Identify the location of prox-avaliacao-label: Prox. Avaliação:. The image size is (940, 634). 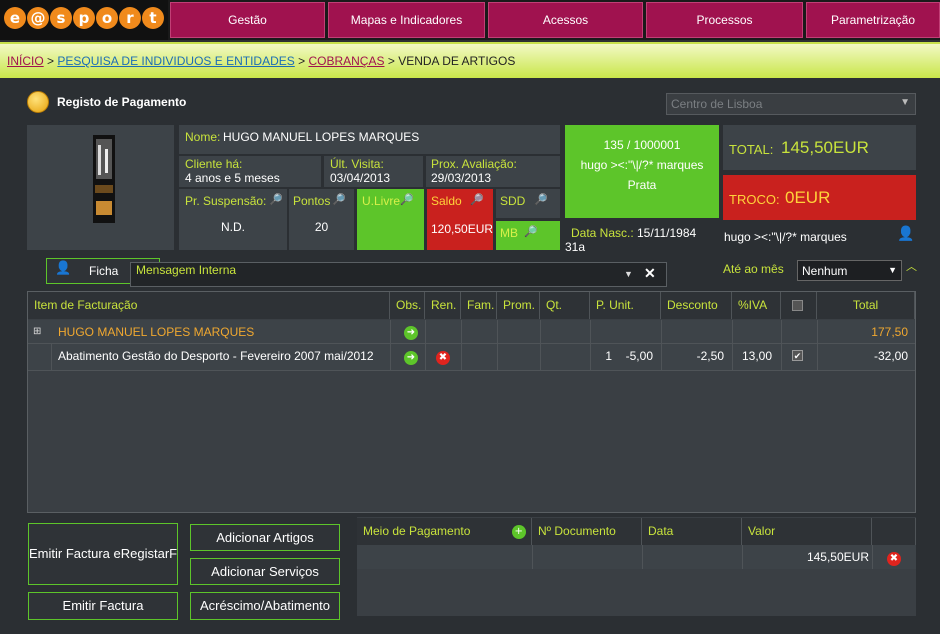
(474, 164).